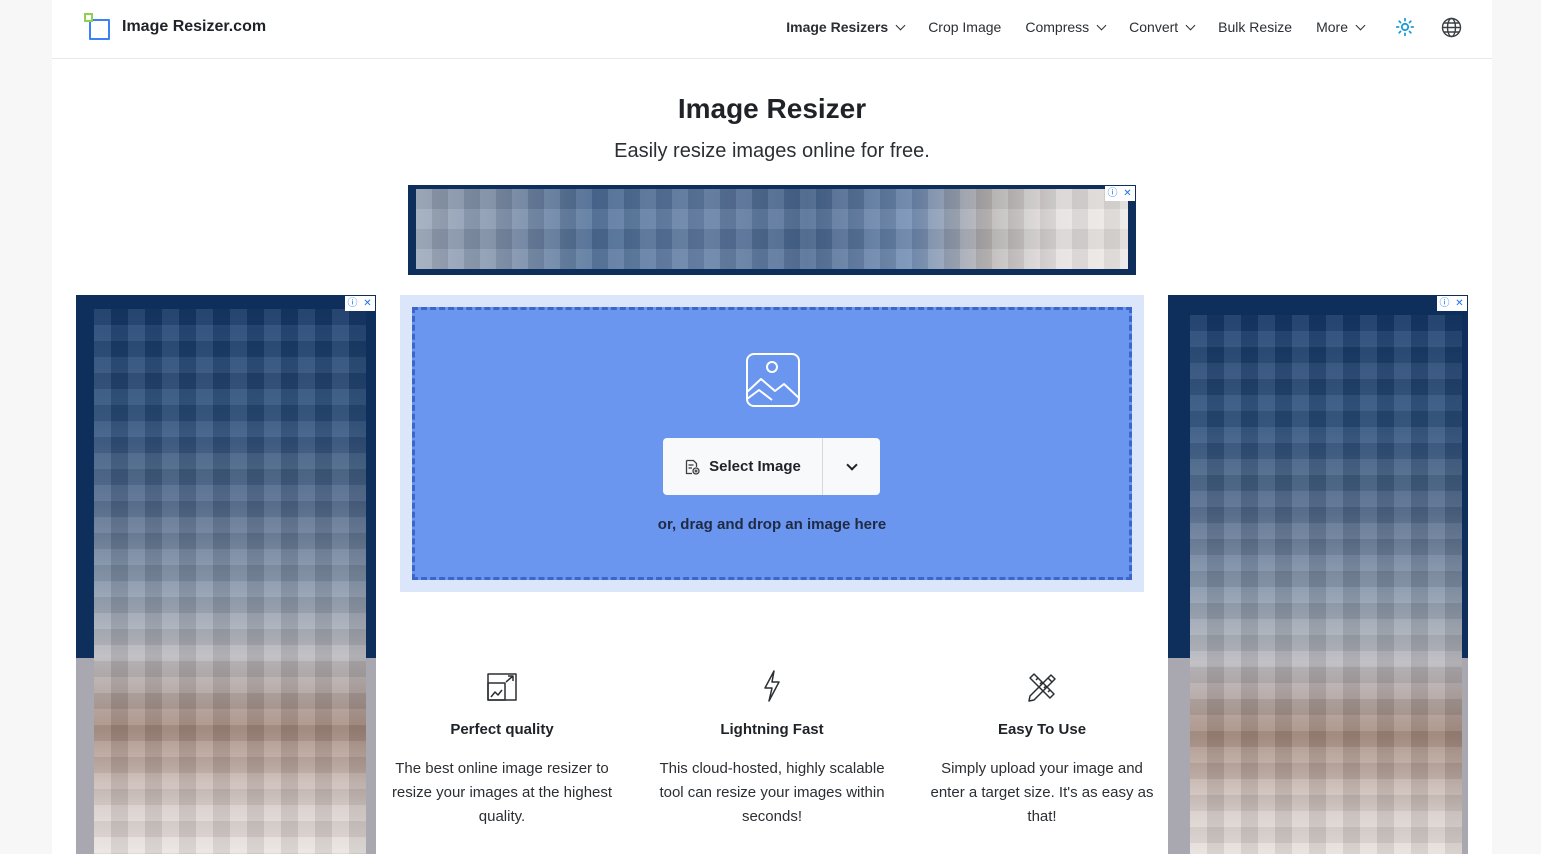  I want to click on nav-label: Convert, so click(1154, 27).